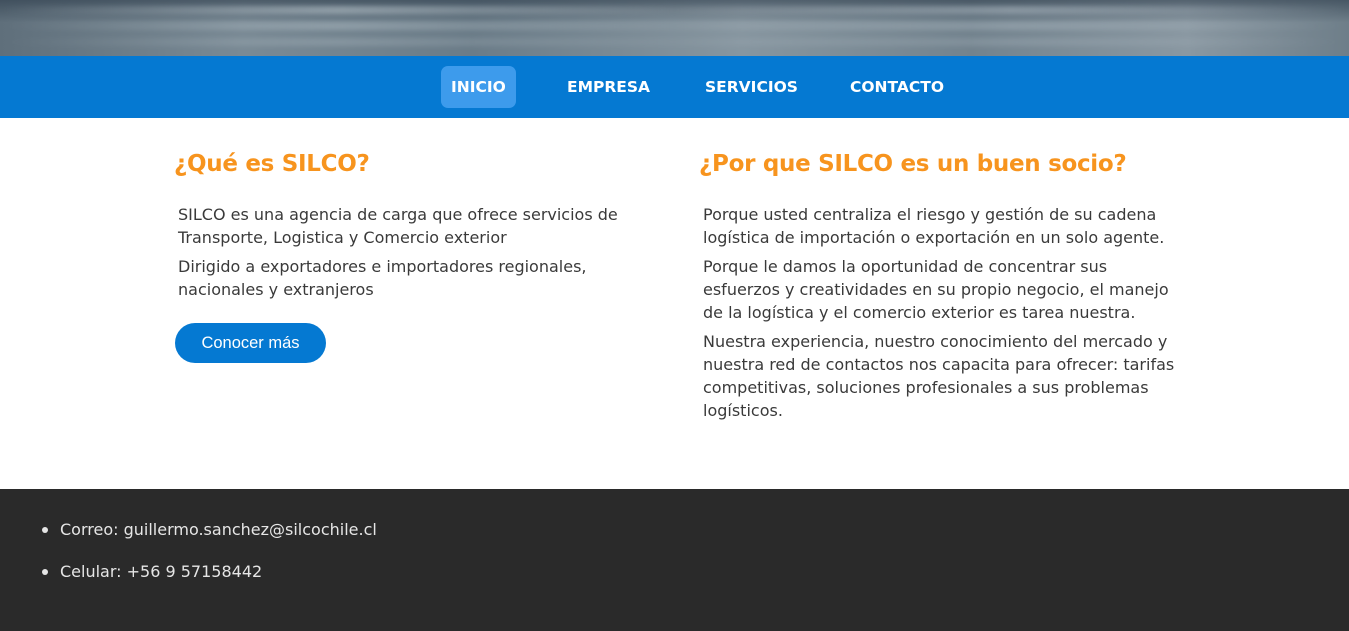 This screenshot has height=631, width=1349. What do you see at coordinates (751, 87) in the screenshot?
I see `nav-item-servicios: SERVICIOS` at bounding box center [751, 87].